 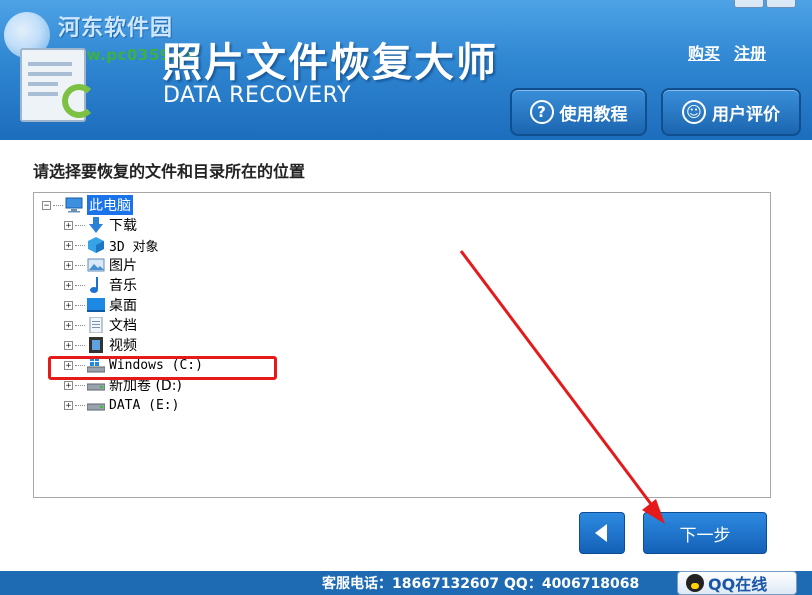 What do you see at coordinates (46, 205) in the screenshot?
I see `collapse-toggle: −` at bounding box center [46, 205].